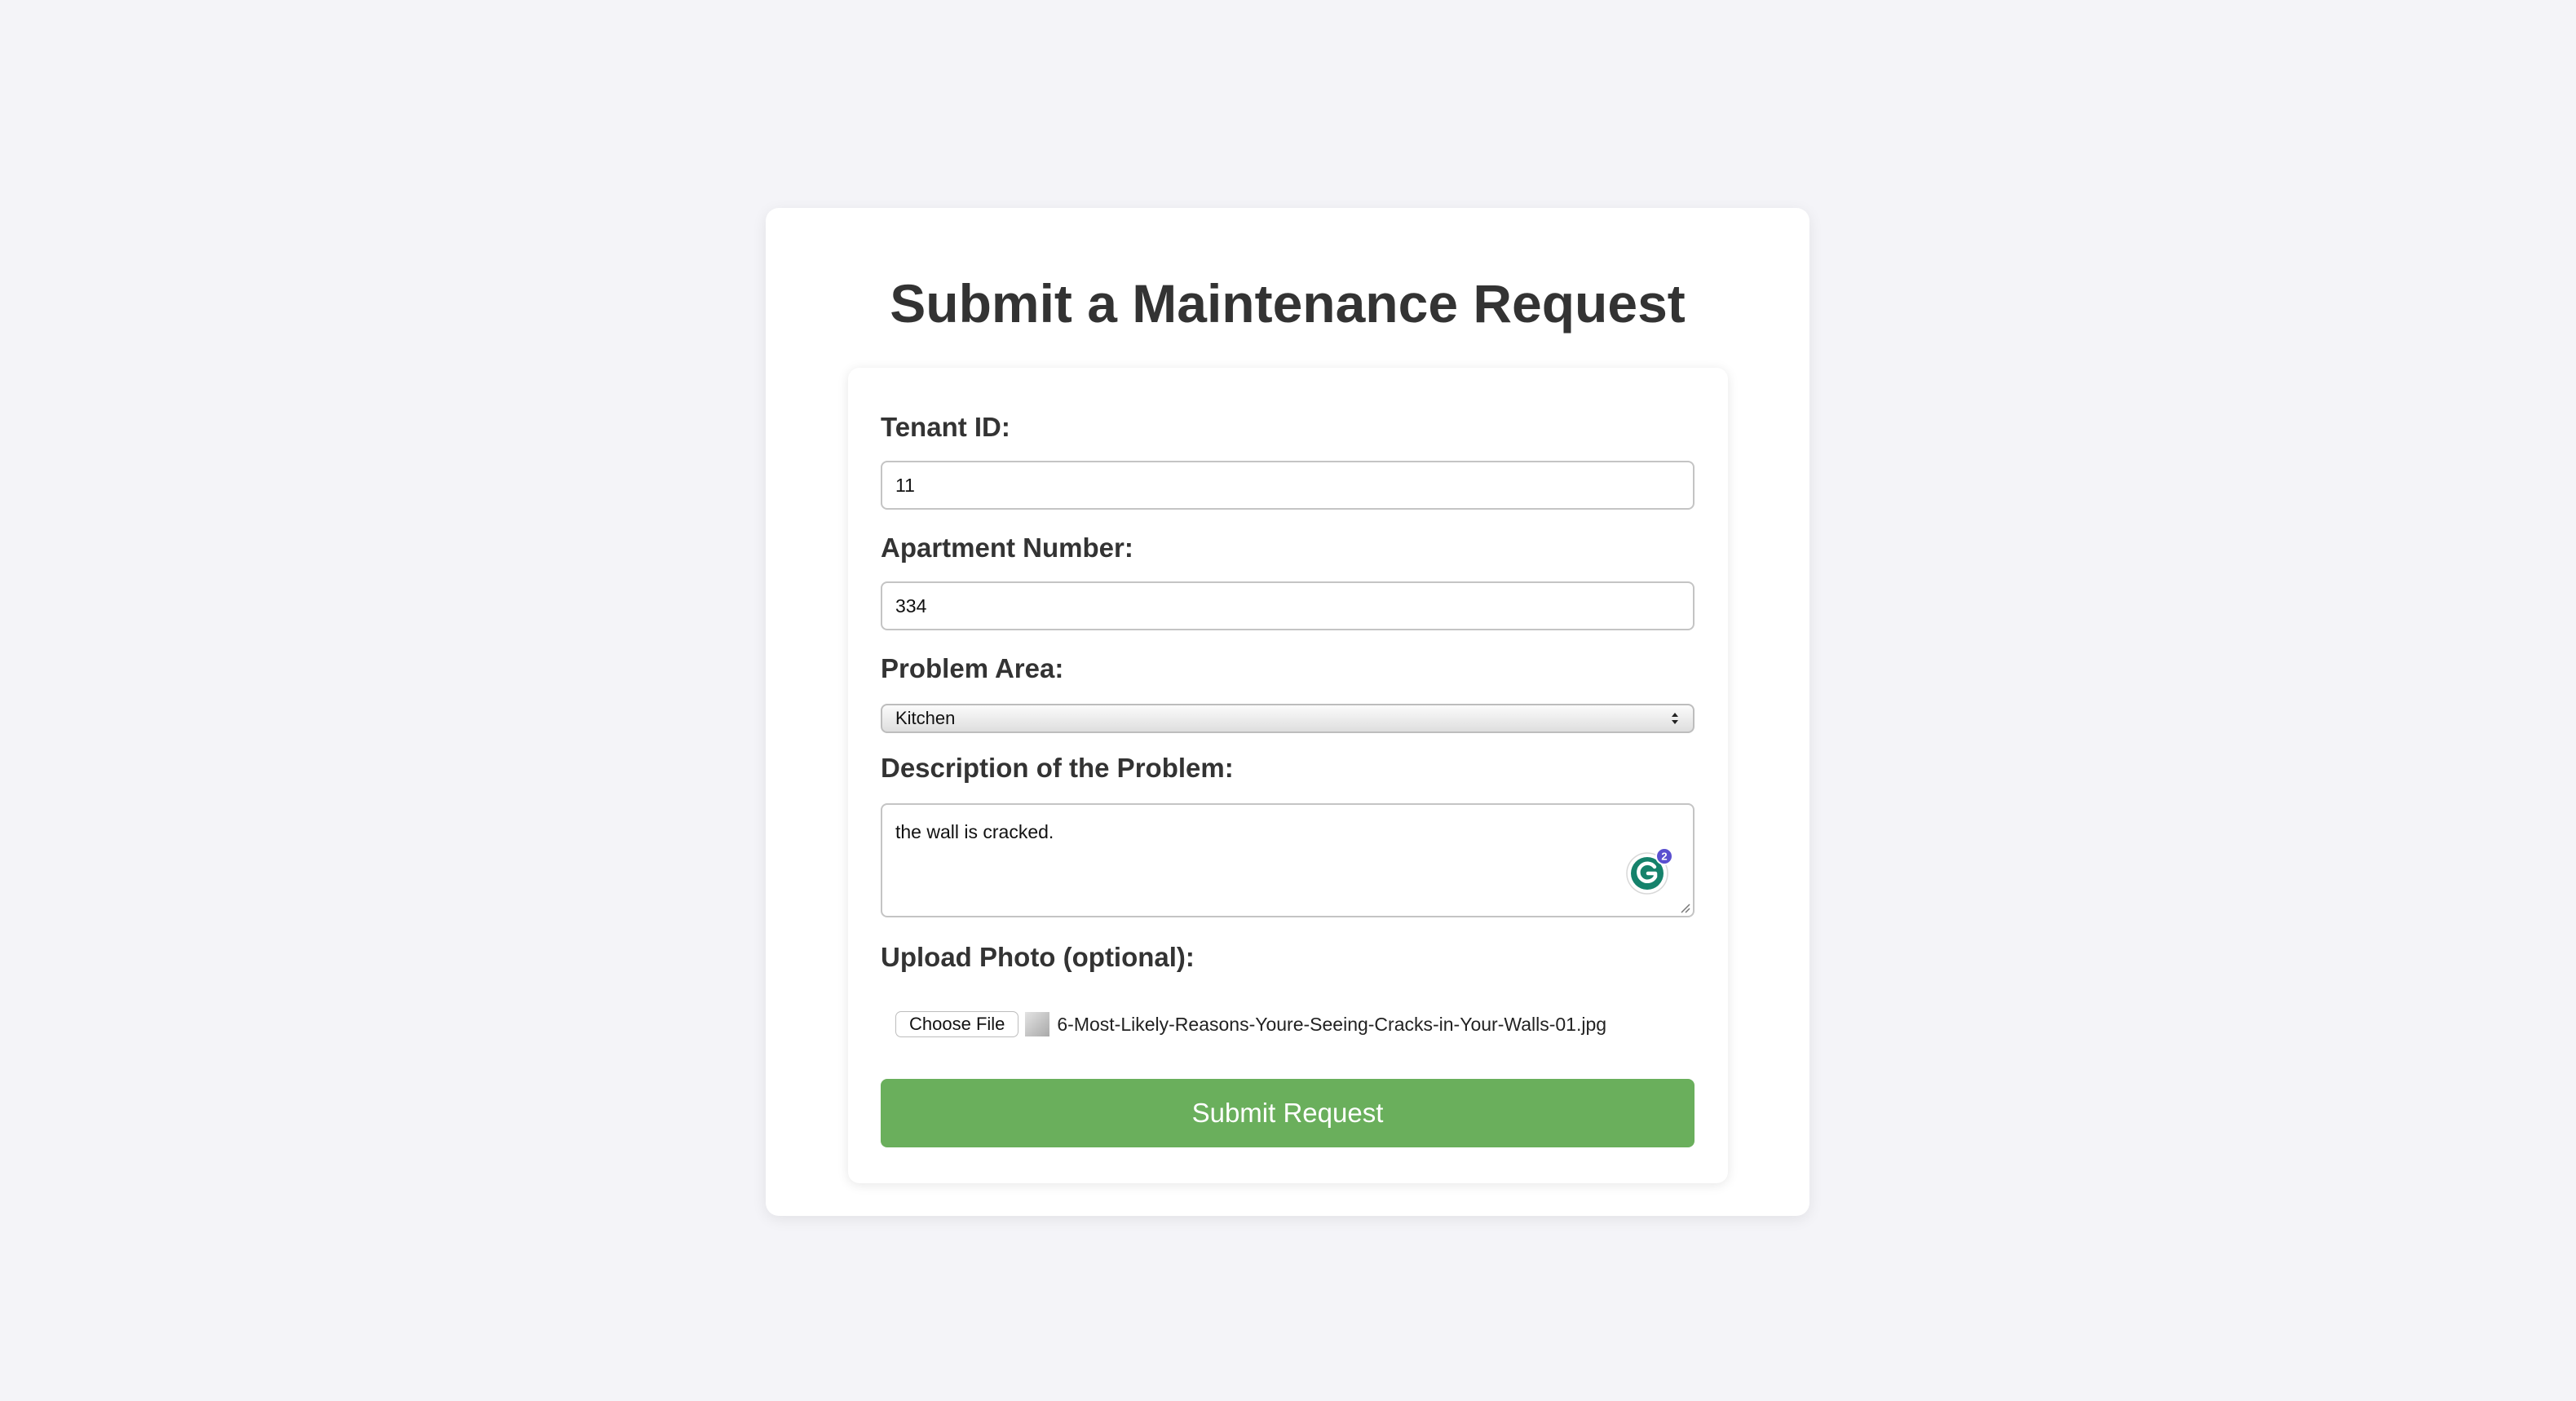 Image resolution: width=2576 pixels, height=1401 pixels. I want to click on description-textarea: the wall is cracked. 2, so click(1288, 860).